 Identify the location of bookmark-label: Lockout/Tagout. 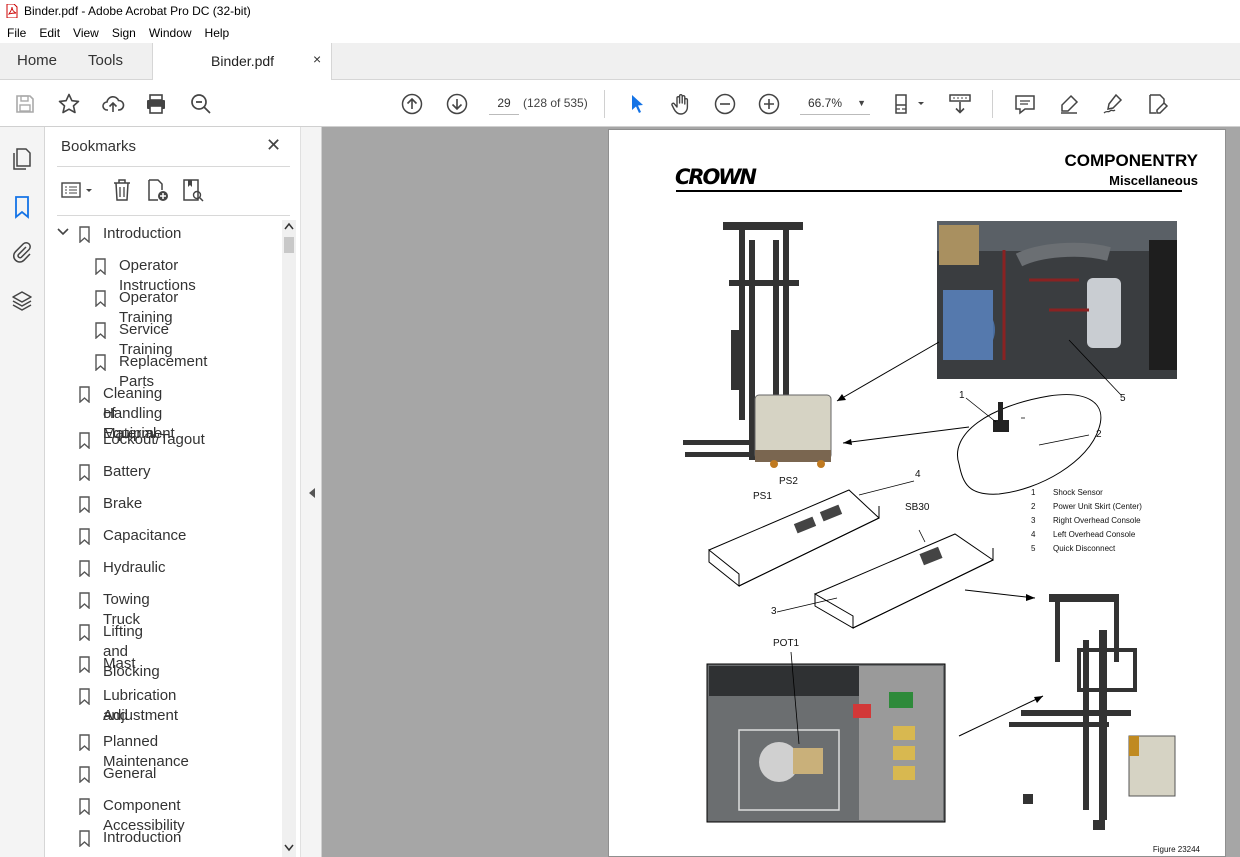
(154, 439).